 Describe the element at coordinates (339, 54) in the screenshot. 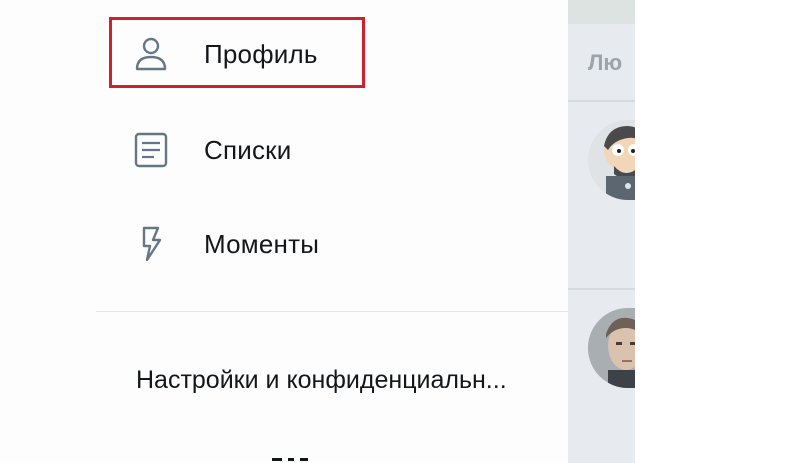

I see `menu-item-profile: Профиль` at that location.